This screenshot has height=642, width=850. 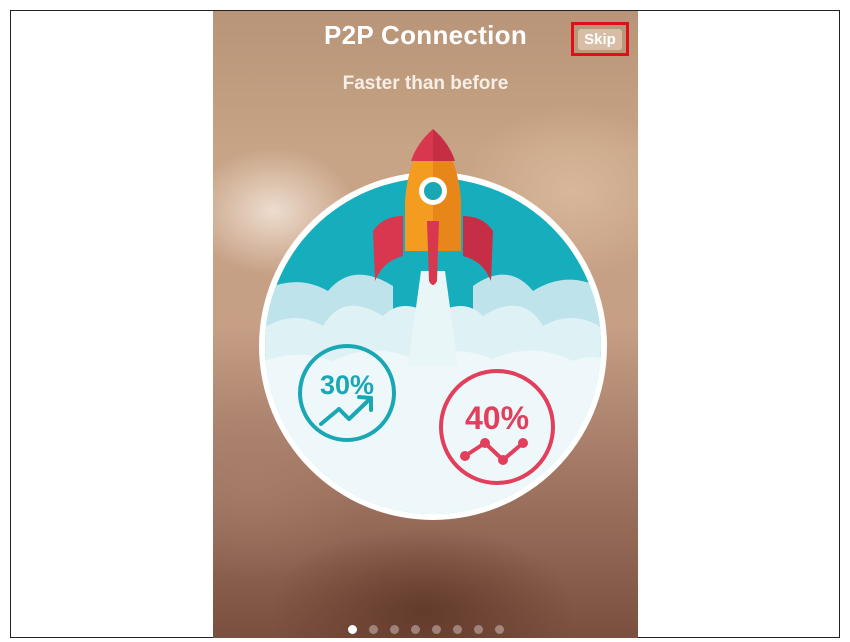 What do you see at coordinates (497, 418) in the screenshot?
I see `stat-value-40: 40%` at bounding box center [497, 418].